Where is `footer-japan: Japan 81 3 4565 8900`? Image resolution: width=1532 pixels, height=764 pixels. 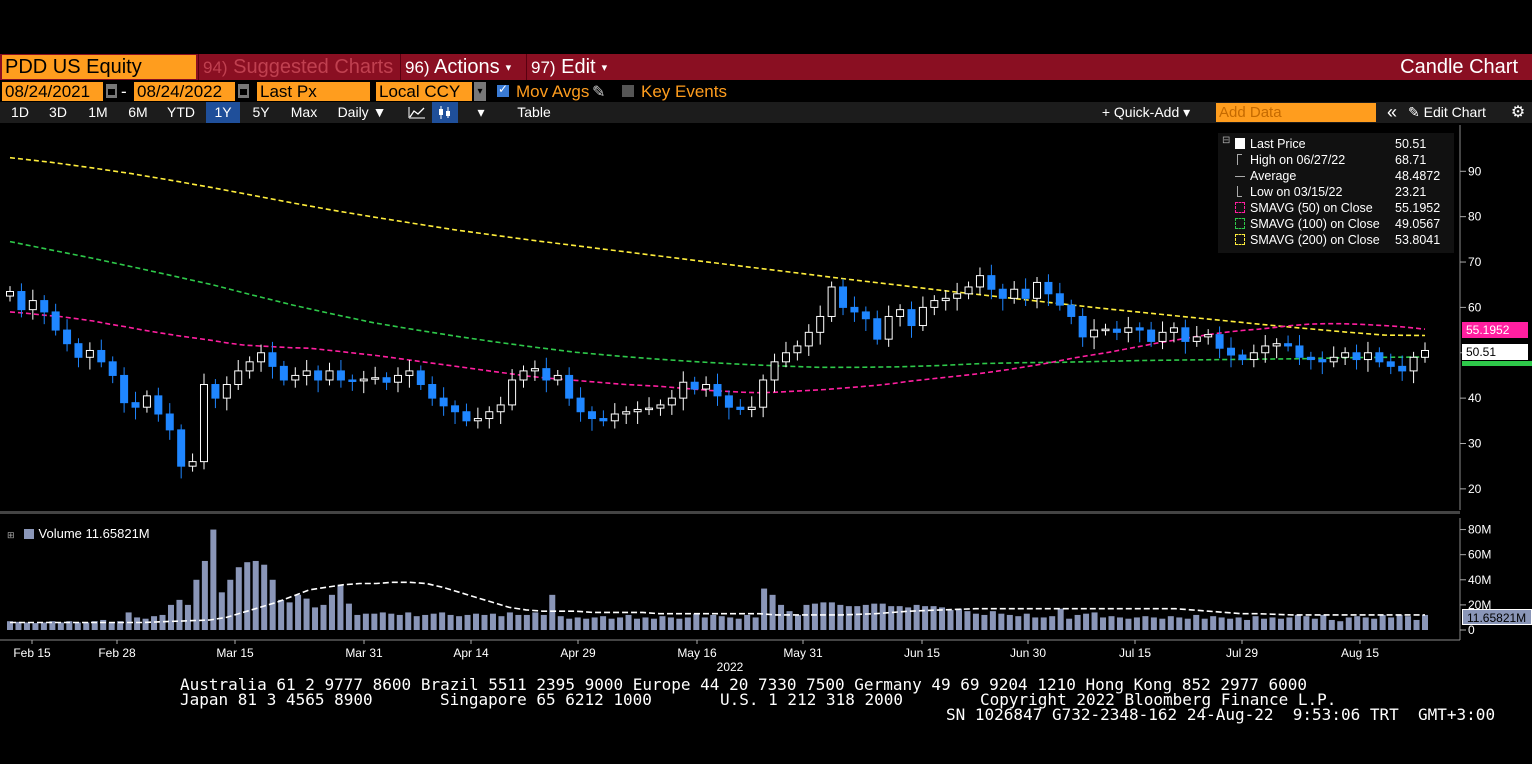 footer-japan: Japan 81 3 4565 8900 is located at coordinates (276, 699).